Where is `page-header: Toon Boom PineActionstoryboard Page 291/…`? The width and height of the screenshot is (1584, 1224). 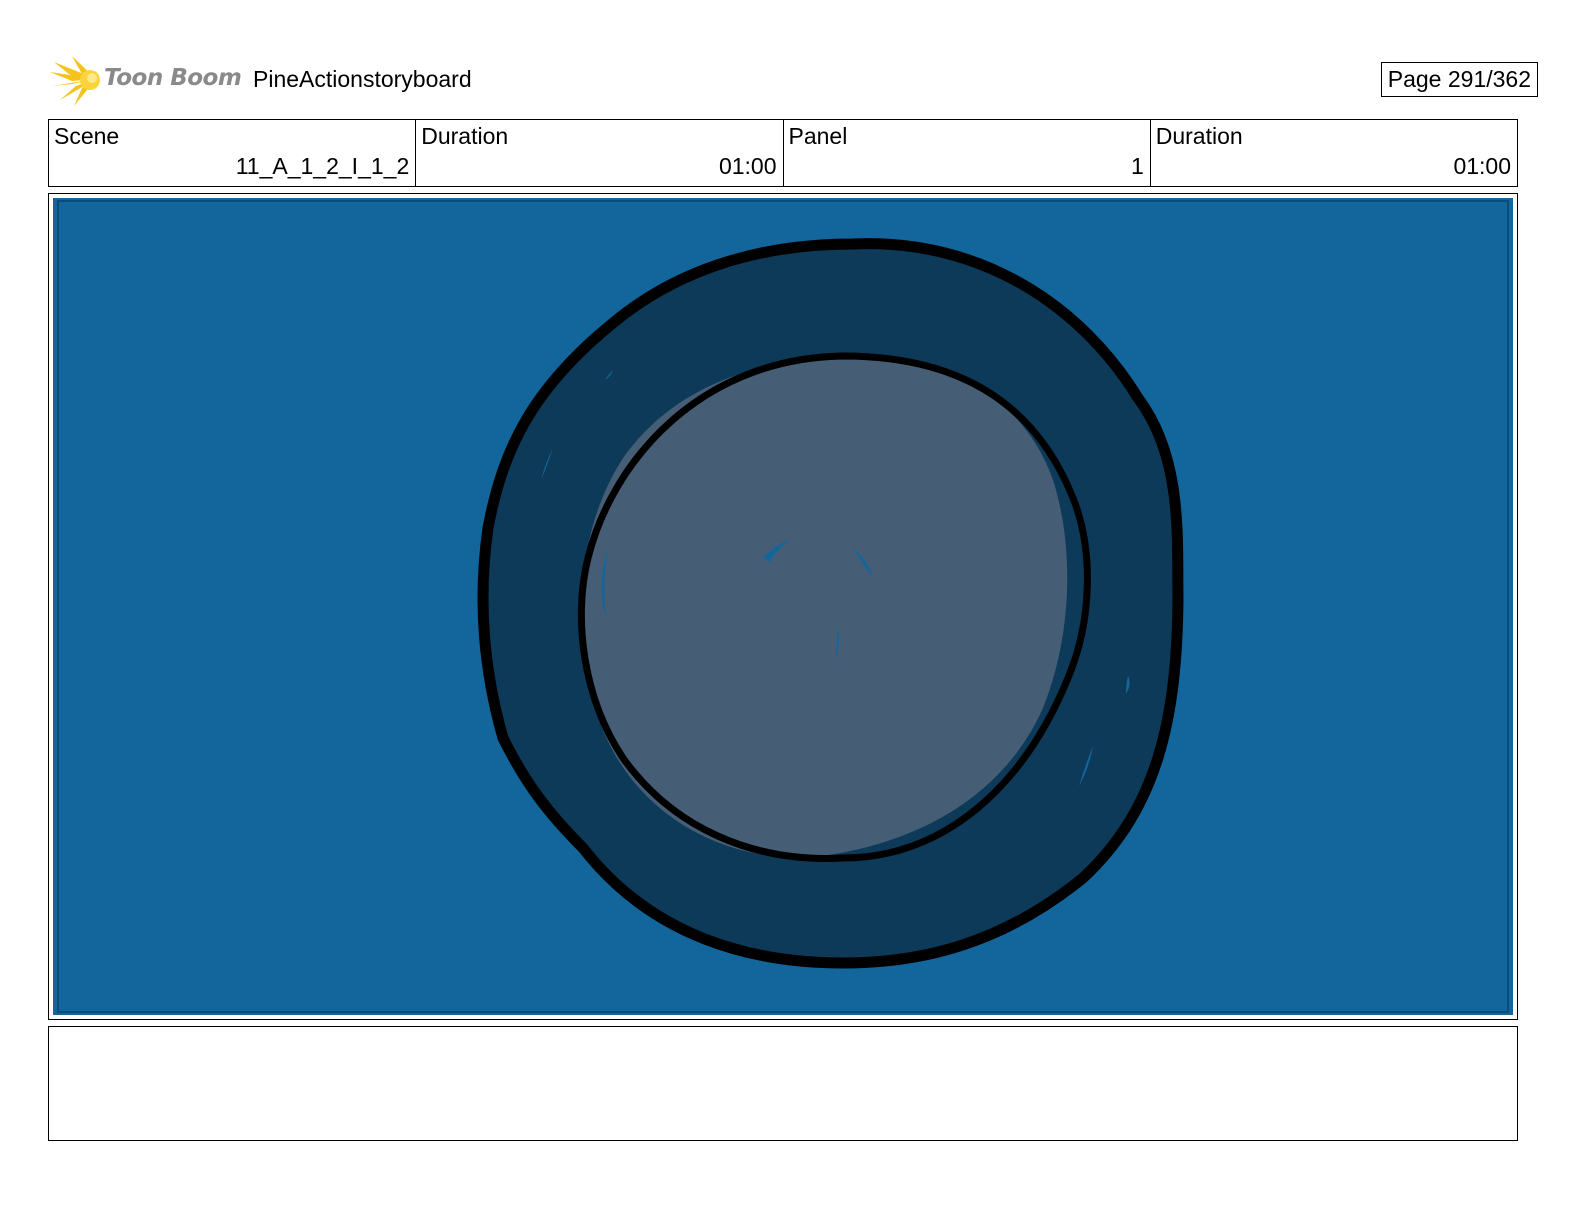 page-header: Toon Boom PineActionstoryboard Page 291/… is located at coordinates (793, 82).